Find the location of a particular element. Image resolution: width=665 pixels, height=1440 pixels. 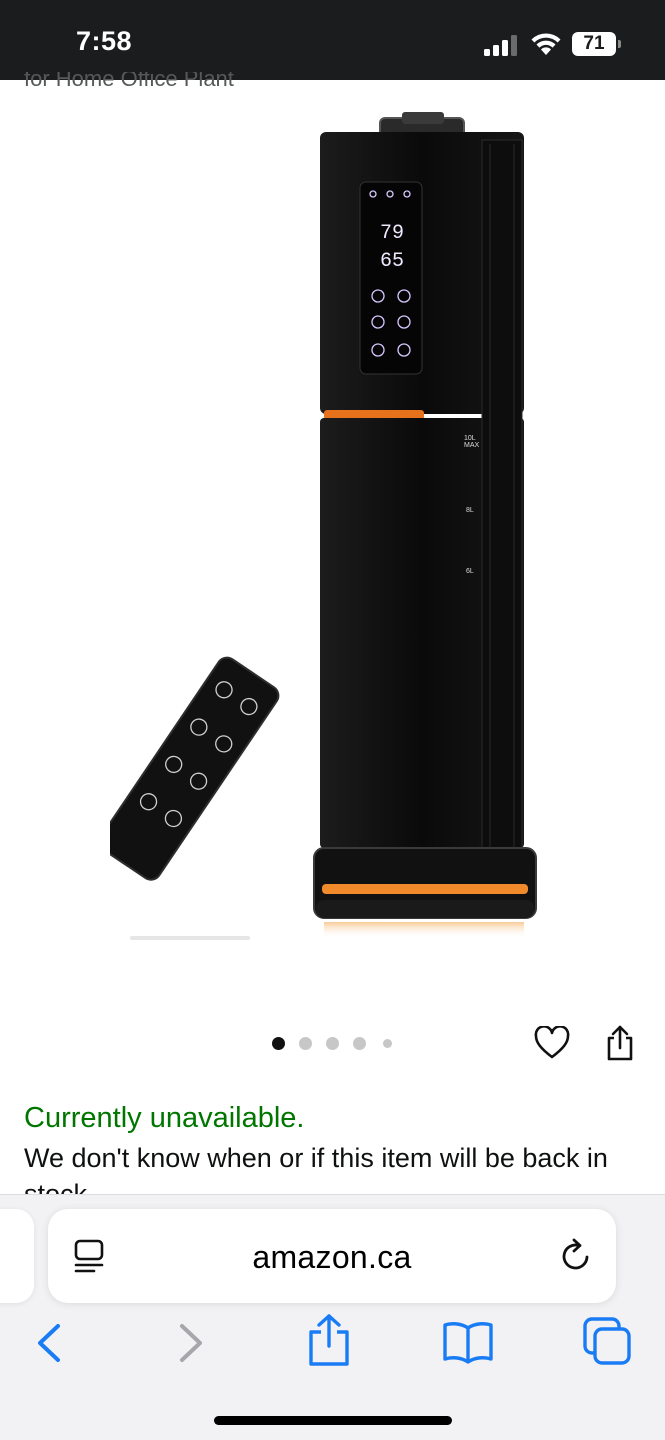

wifi-icon is located at coordinates (546, 44).